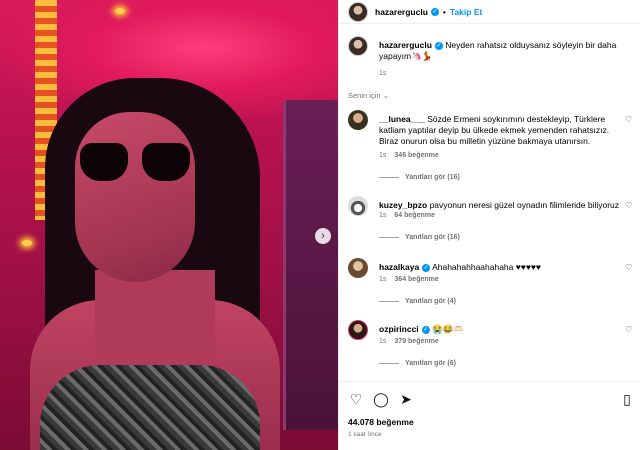 This screenshot has height=450, width=640. I want to click on caption-meta: 1s, so click(382, 73).